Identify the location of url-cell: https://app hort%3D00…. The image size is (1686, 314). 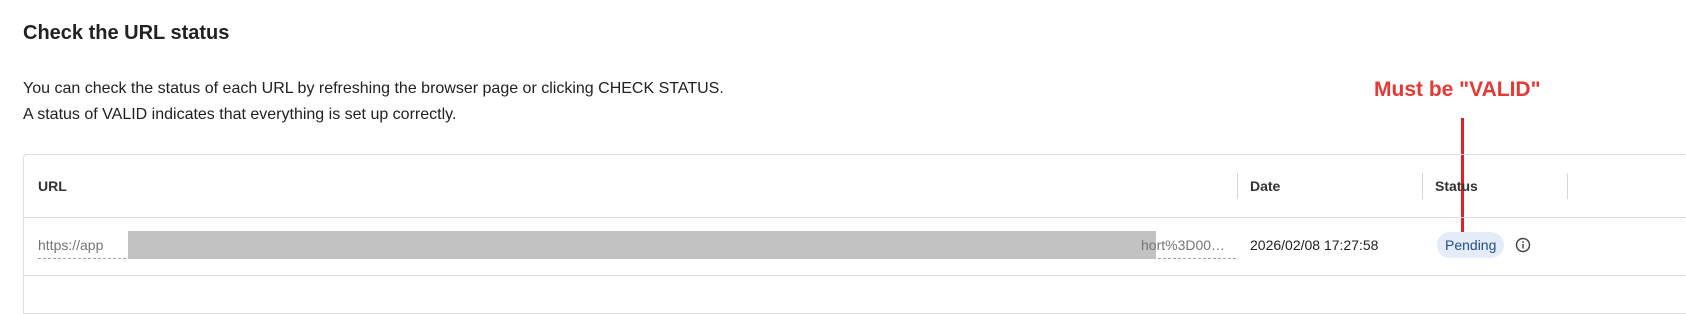
(637, 245).